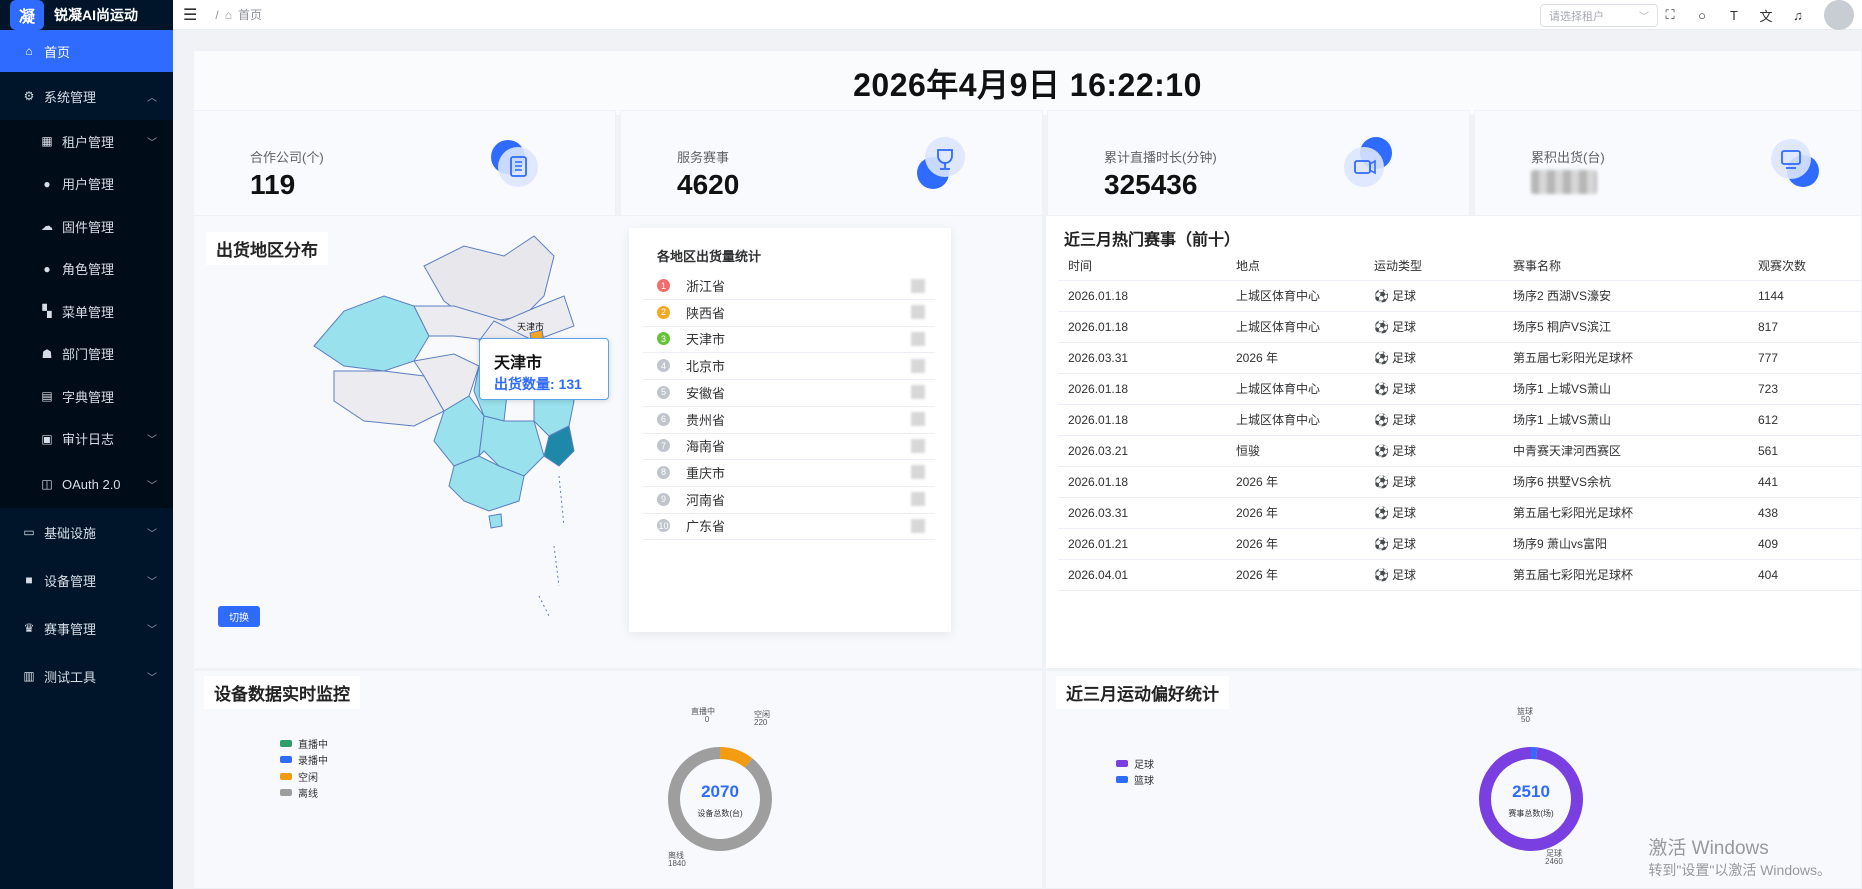 The height and width of the screenshot is (889, 1862). What do you see at coordinates (1433, 266) in the screenshot?
I see `column-header: 运动类型` at bounding box center [1433, 266].